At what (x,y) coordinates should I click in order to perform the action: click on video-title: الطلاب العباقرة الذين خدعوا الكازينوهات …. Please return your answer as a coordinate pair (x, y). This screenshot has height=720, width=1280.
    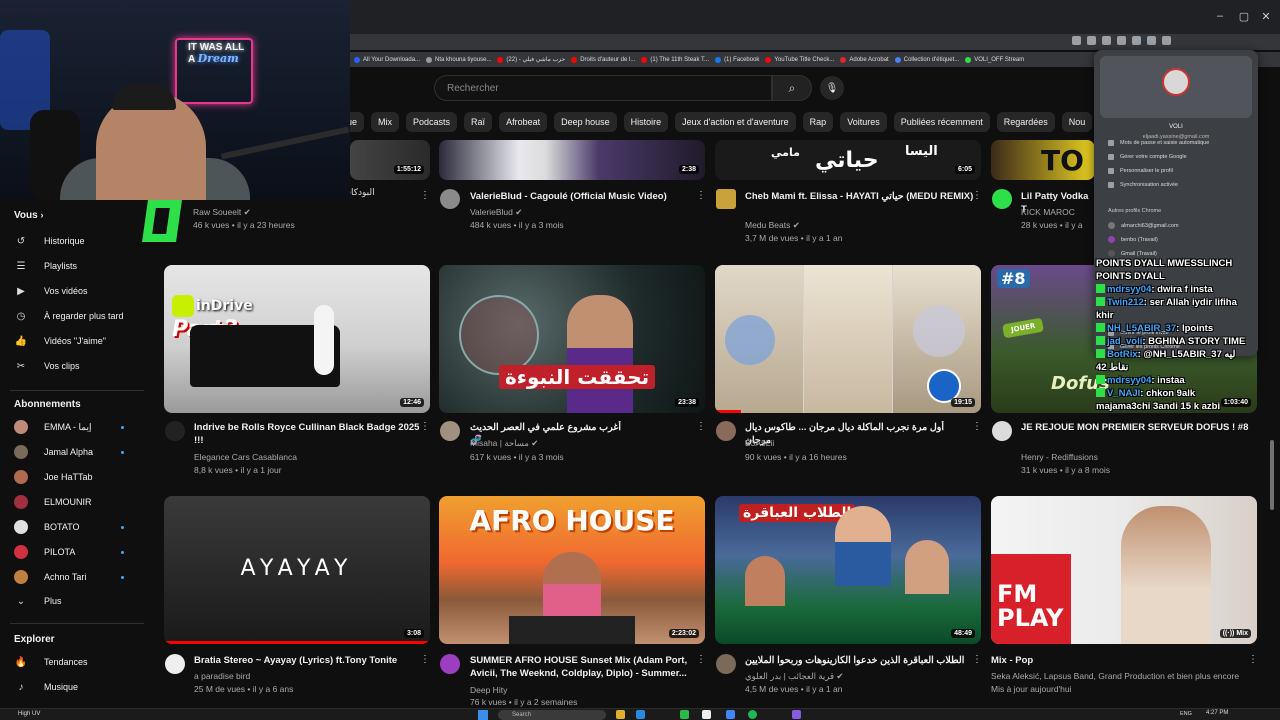
    Looking at the image, I should click on (857, 660).